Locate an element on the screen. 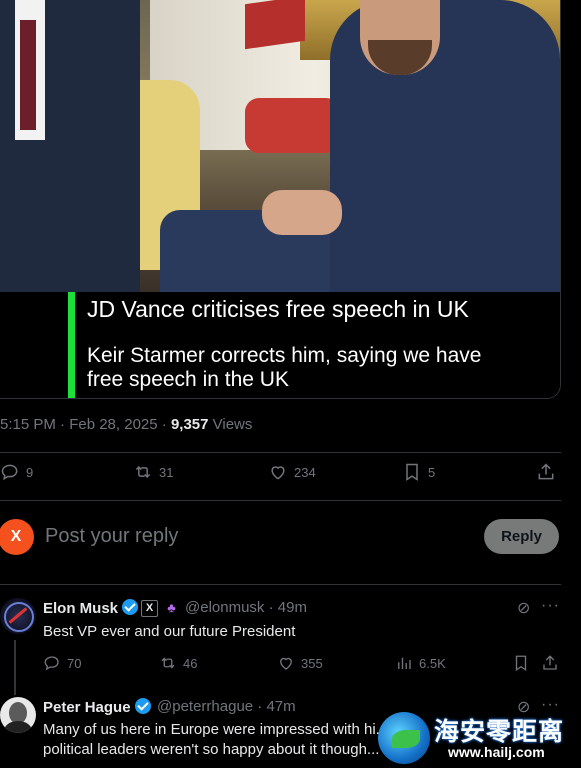 The width and height of the screenshot is (581, 768). reply-author: Elon Musk is located at coordinates (91, 608).